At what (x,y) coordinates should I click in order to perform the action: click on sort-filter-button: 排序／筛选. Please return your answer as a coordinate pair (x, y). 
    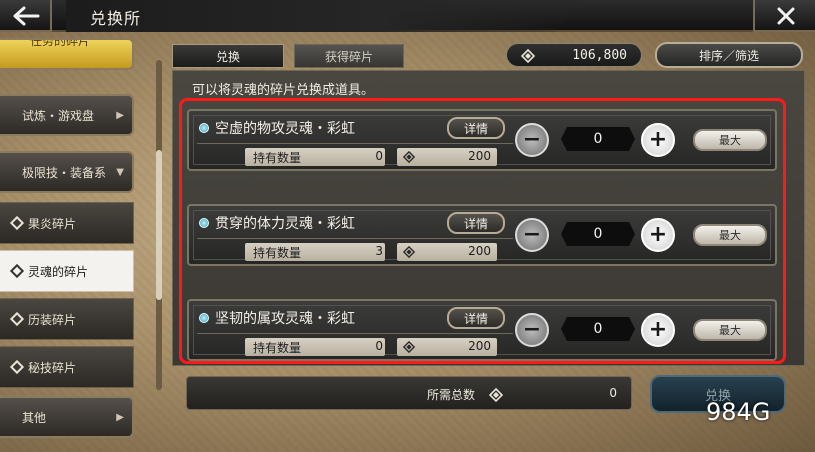
    Looking at the image, I should click on (729, 55).